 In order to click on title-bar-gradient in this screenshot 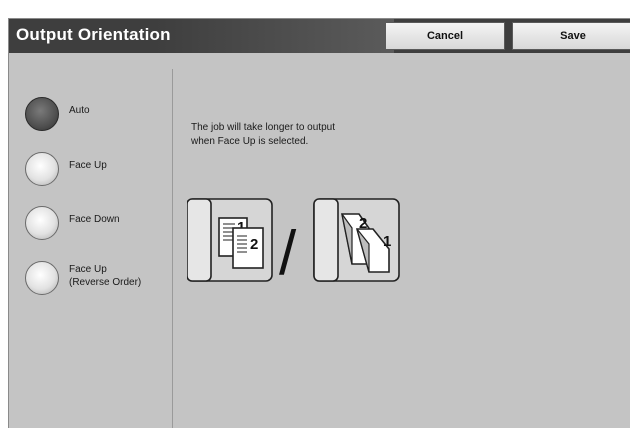, I will do `click(274, 36)`.